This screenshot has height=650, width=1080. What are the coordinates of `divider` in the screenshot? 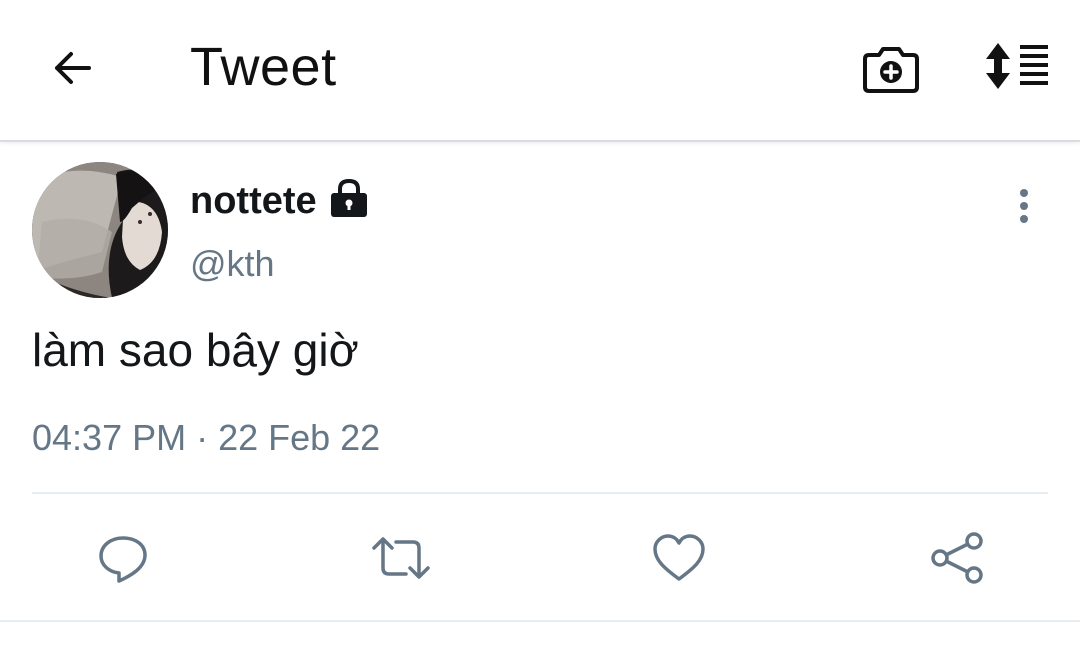 It's located at (540, 493).